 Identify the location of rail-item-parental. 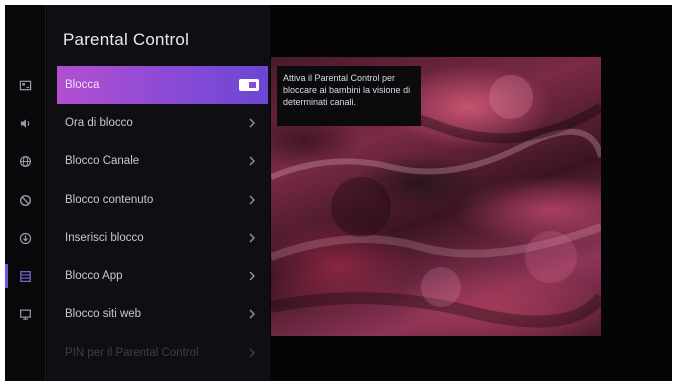
(25, 276).